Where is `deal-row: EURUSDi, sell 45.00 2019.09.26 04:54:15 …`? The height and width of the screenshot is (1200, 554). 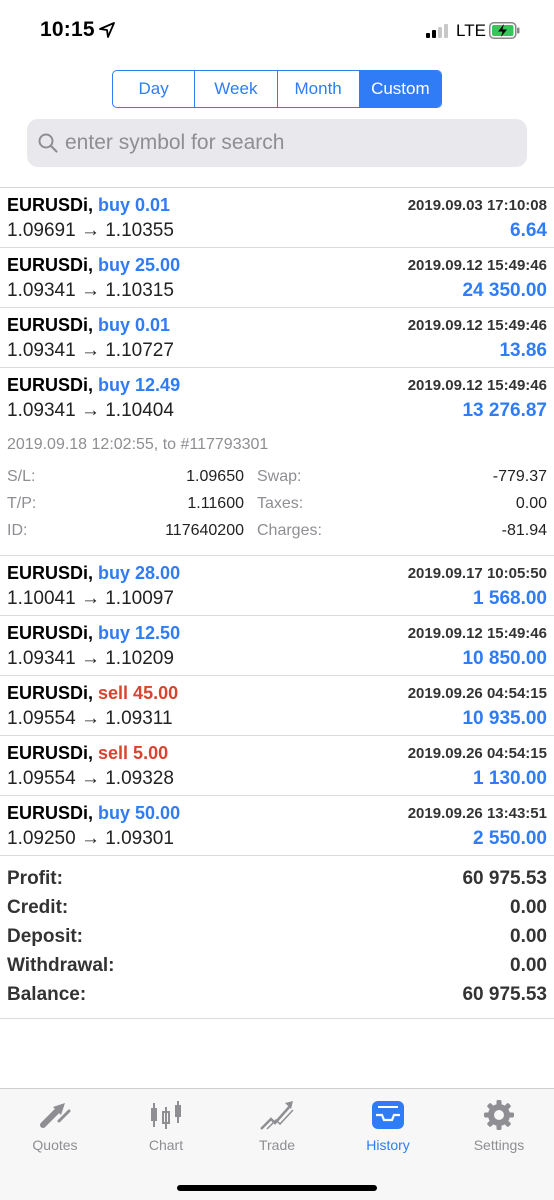
deal-row: EURUSDi, sell 45.00 2019.09.26 04:54:15 … is located at coordinates (277, 706).